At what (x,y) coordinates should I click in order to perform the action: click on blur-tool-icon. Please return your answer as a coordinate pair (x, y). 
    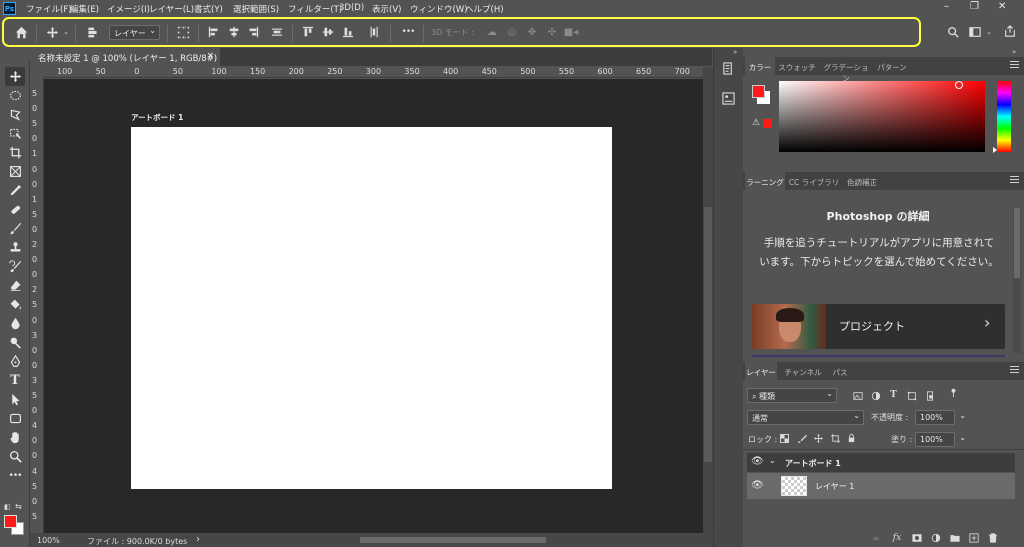
    Looking at the image, I should click on (15, 323).